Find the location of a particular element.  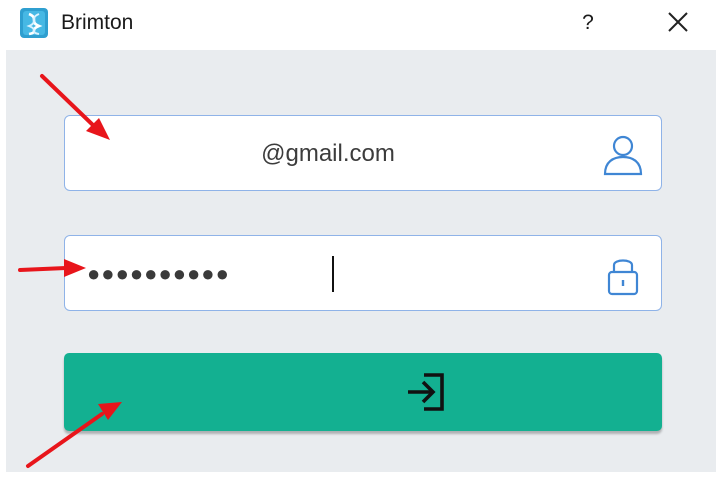

sign-in-icon is located at coordinates (426, 392).